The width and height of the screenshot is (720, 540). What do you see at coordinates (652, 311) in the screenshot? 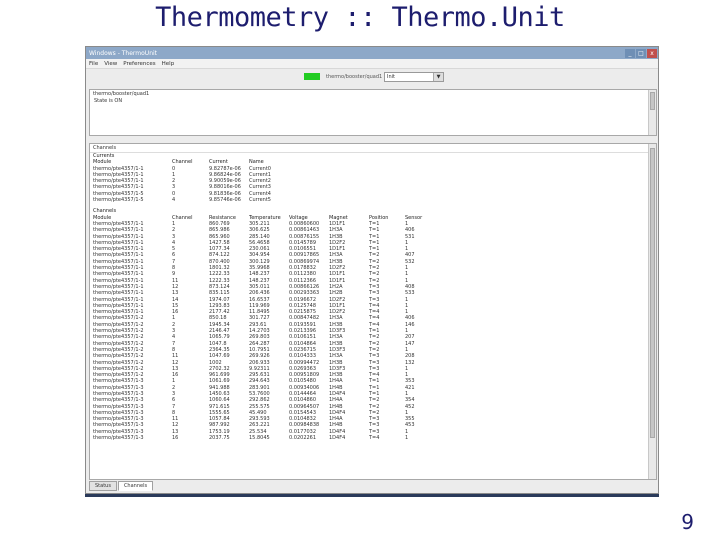
I see `channels-scrollbar` at bounding box center [652, 311].